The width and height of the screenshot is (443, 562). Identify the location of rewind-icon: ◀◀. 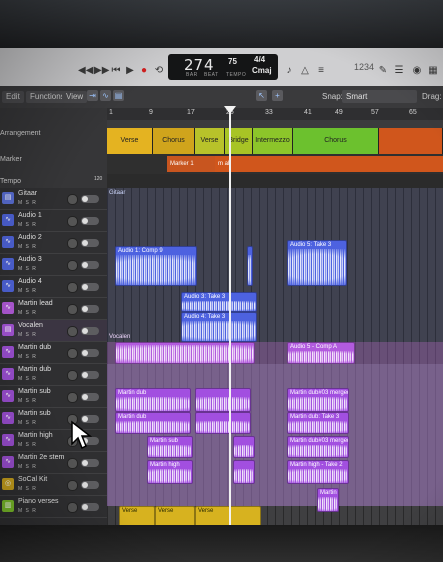
(85, 71).